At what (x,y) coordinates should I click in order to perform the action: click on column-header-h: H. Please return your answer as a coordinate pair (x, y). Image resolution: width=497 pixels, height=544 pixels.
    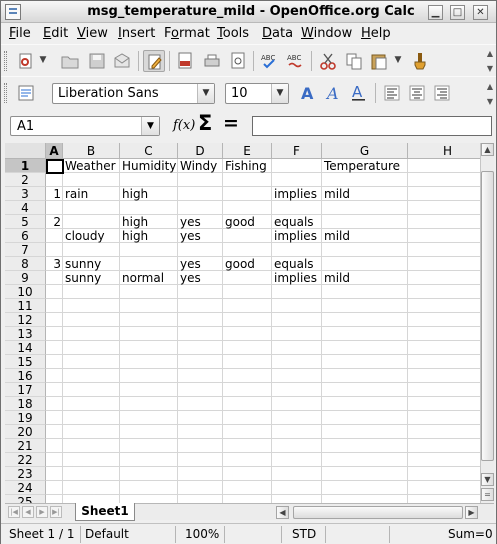
    Looking at the image, I should click on (444, 151).